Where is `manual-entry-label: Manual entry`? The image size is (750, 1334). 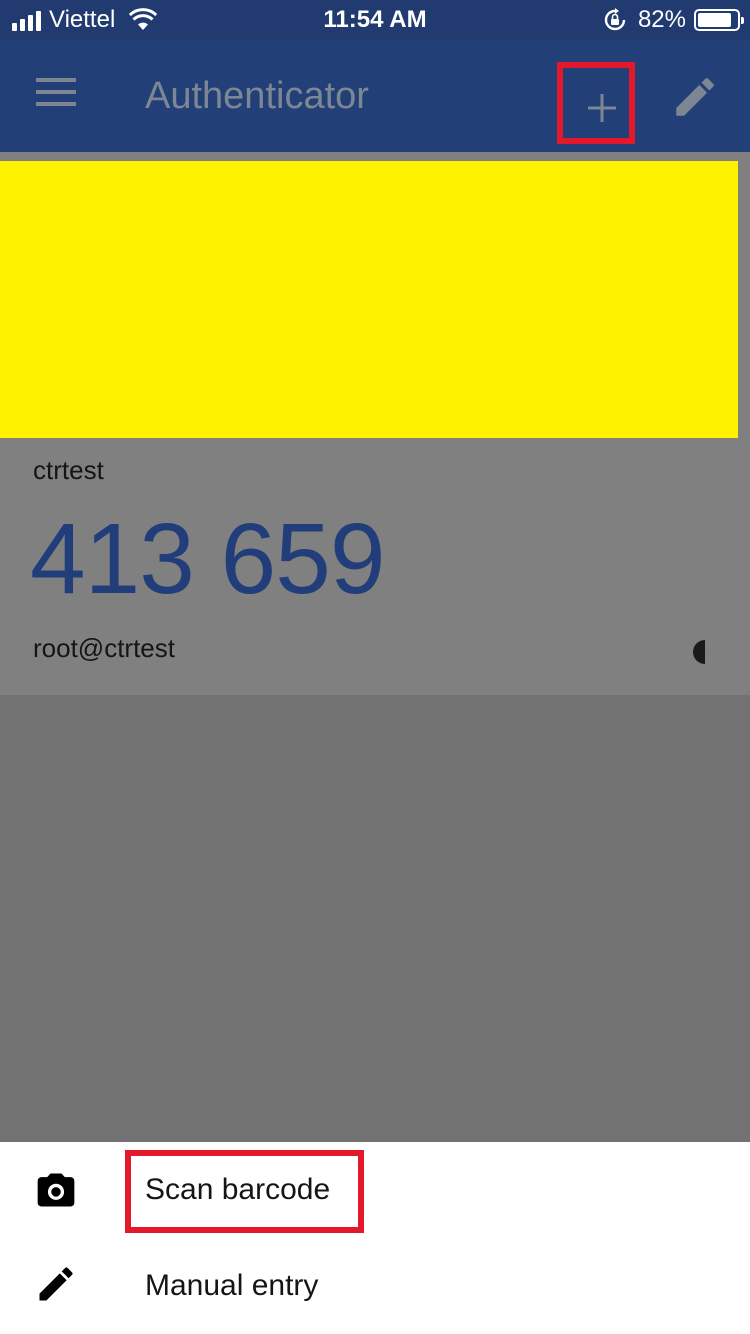 manual-entry-label: Manual entry is located at coordinates (232, 1285).